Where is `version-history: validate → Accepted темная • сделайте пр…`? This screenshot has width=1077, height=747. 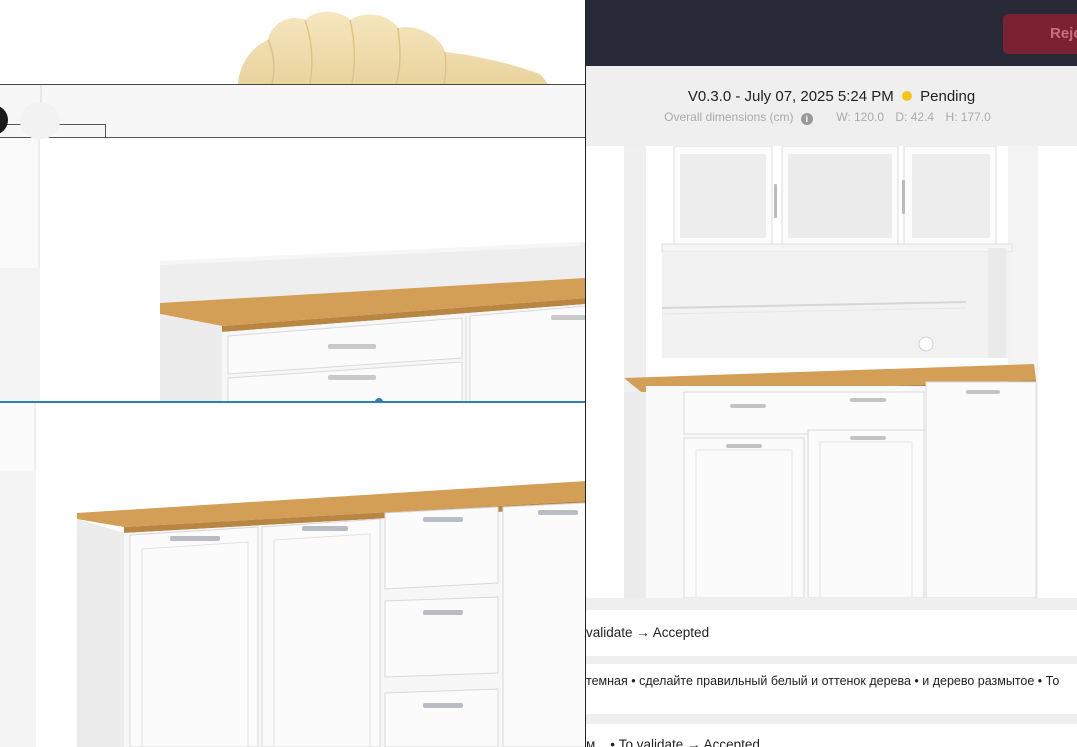
version-history: validate → Accepted темная • сделайте пр… is located at coordinates (831, 672).